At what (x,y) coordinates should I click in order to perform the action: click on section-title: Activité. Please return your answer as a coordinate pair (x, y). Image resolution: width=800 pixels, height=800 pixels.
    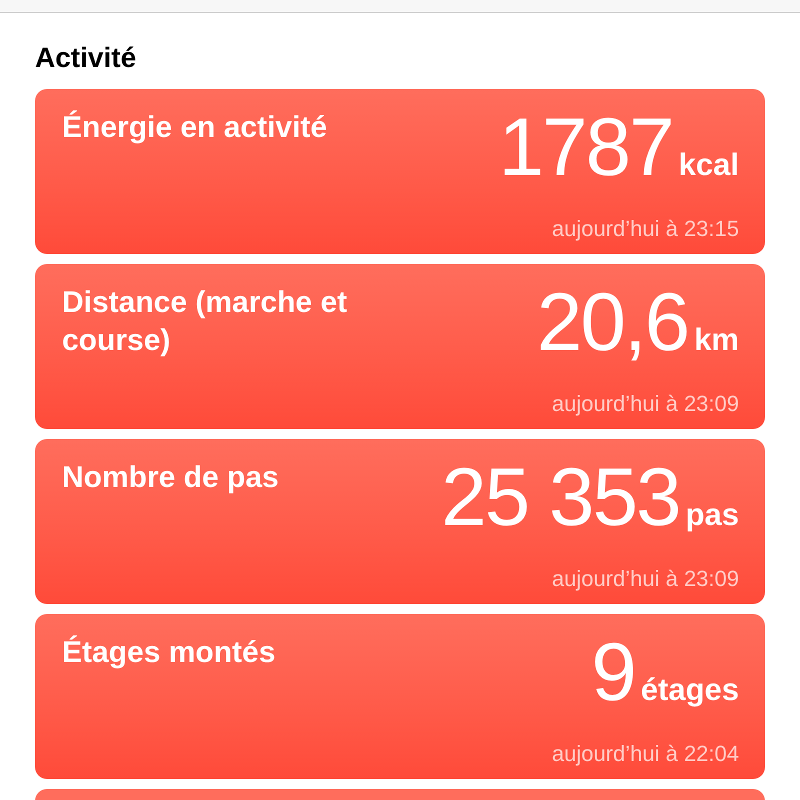
    Looking at the image, I should click on (86, 58).